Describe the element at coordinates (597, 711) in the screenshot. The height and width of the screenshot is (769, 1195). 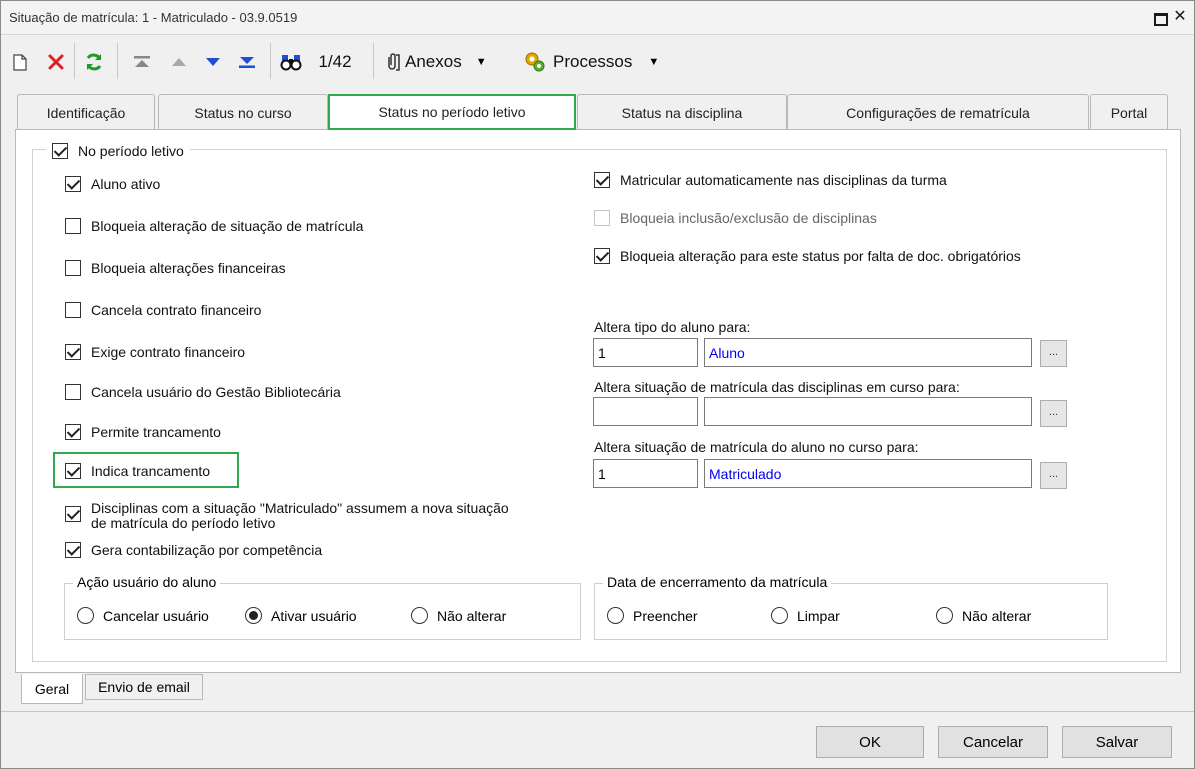
I see `footer-divider` at that location.